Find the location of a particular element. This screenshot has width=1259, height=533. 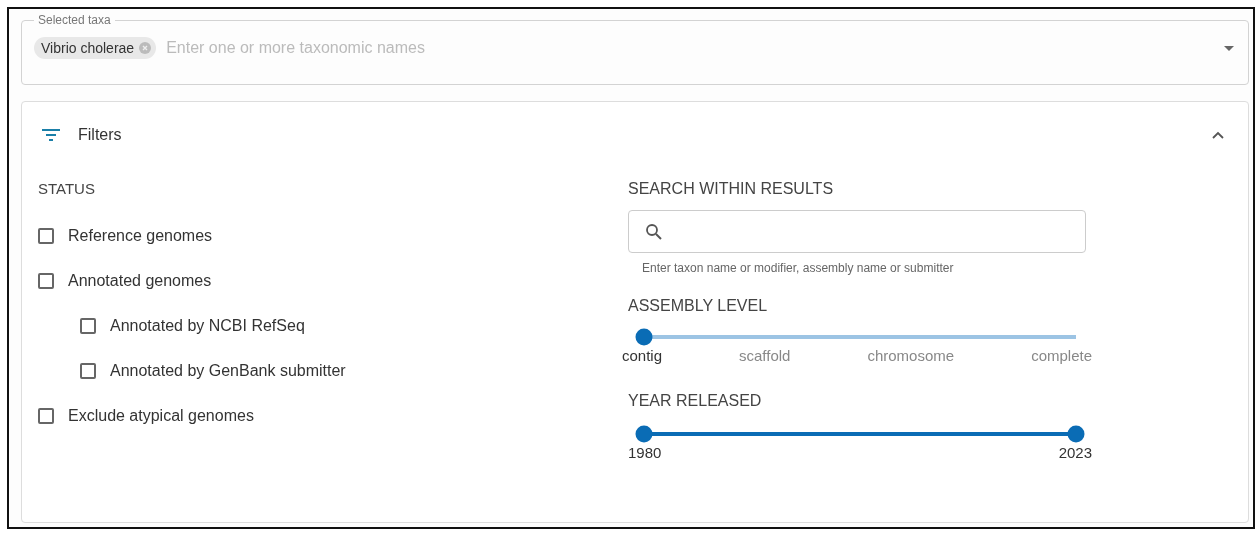

level-step-label: scaffold is located at coordinates (765, 355).